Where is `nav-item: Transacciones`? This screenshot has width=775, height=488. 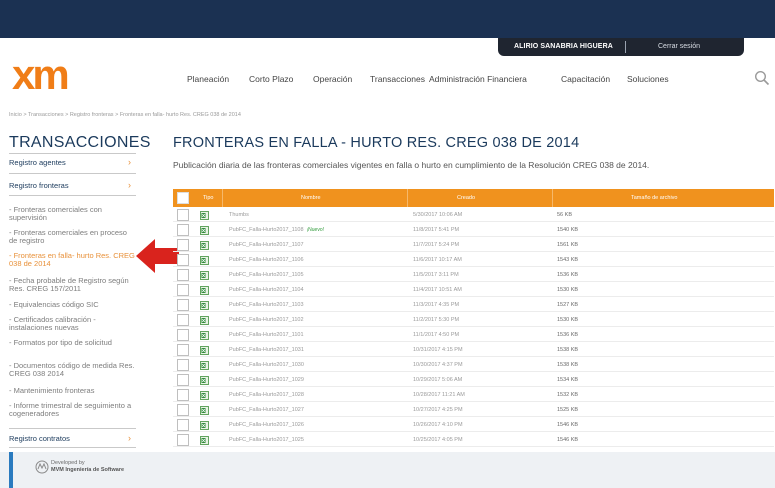
nav-item: Transacciones is located at coordinates (397, 79).